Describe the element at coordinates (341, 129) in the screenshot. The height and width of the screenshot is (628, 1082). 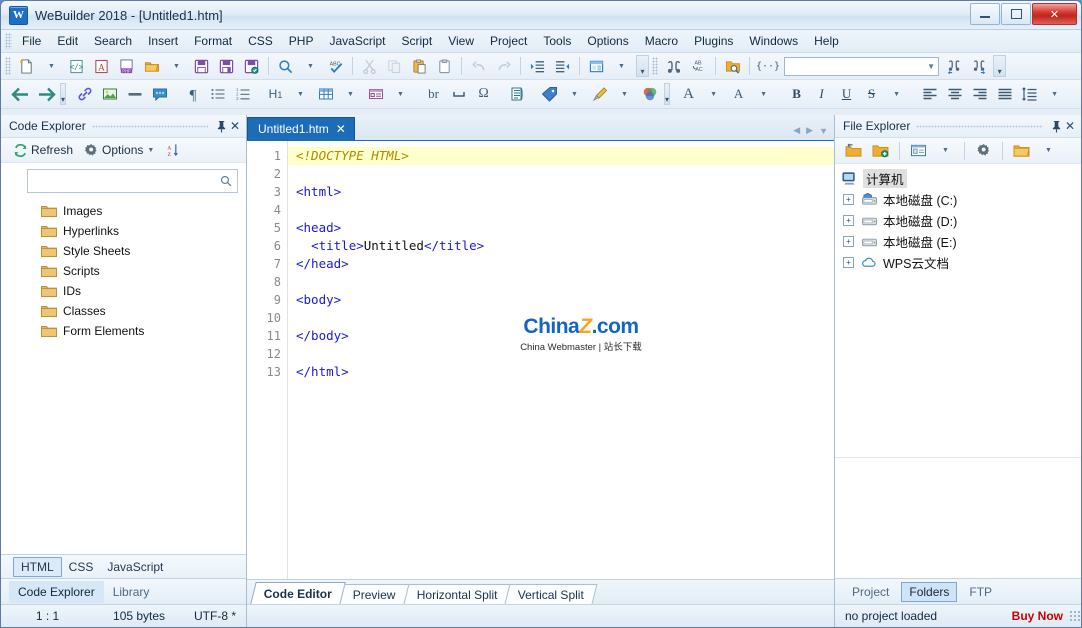
I see `close-icon: ✕` at that location.